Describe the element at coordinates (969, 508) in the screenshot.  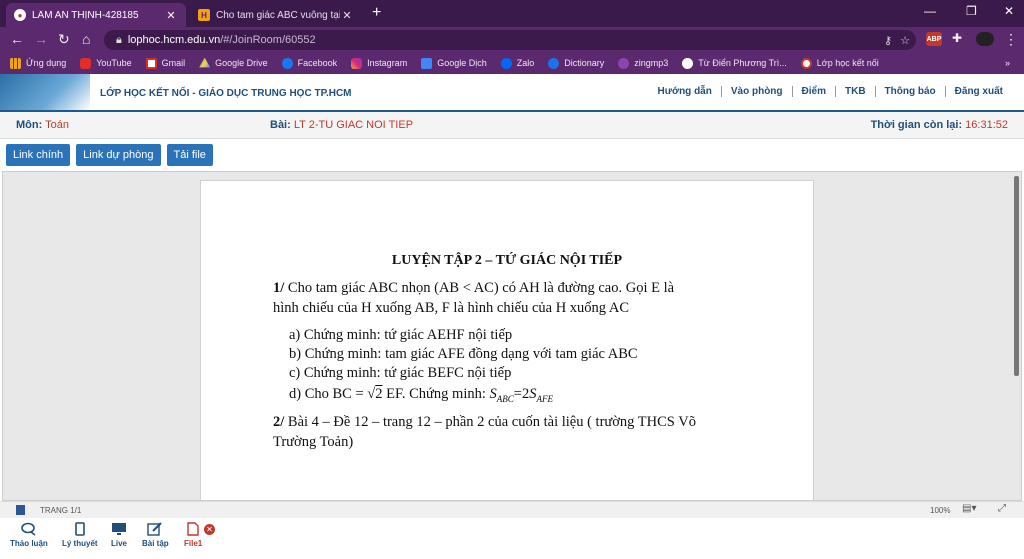
I see `view-options-icon: ▤▾` at that location.